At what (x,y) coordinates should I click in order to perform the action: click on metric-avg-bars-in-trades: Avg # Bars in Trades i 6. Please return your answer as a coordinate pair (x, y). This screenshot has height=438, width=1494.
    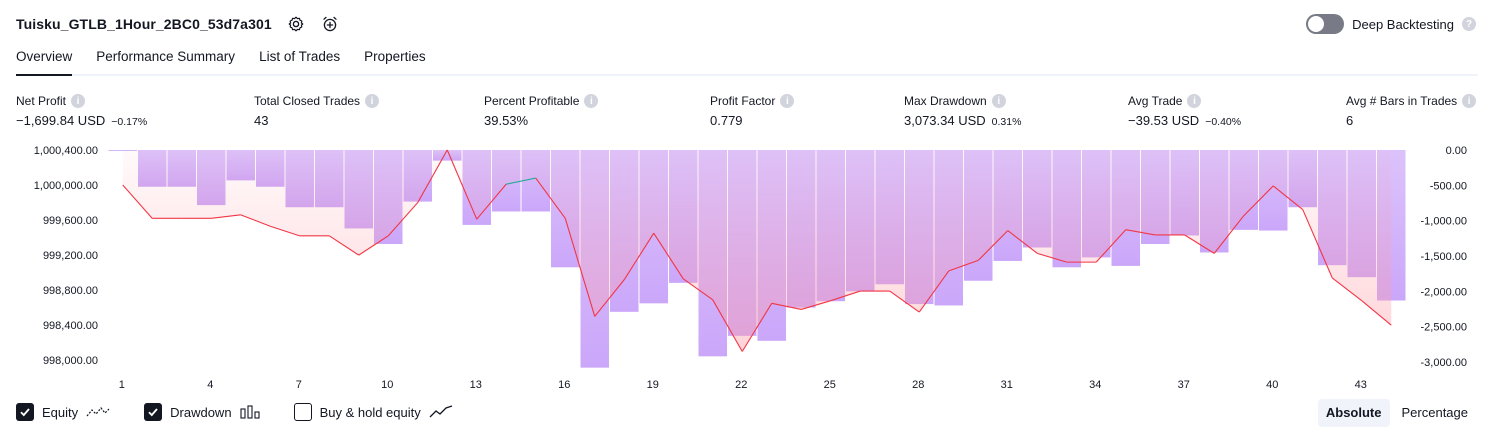
    Looking at the image, I should click on (1411, 110).